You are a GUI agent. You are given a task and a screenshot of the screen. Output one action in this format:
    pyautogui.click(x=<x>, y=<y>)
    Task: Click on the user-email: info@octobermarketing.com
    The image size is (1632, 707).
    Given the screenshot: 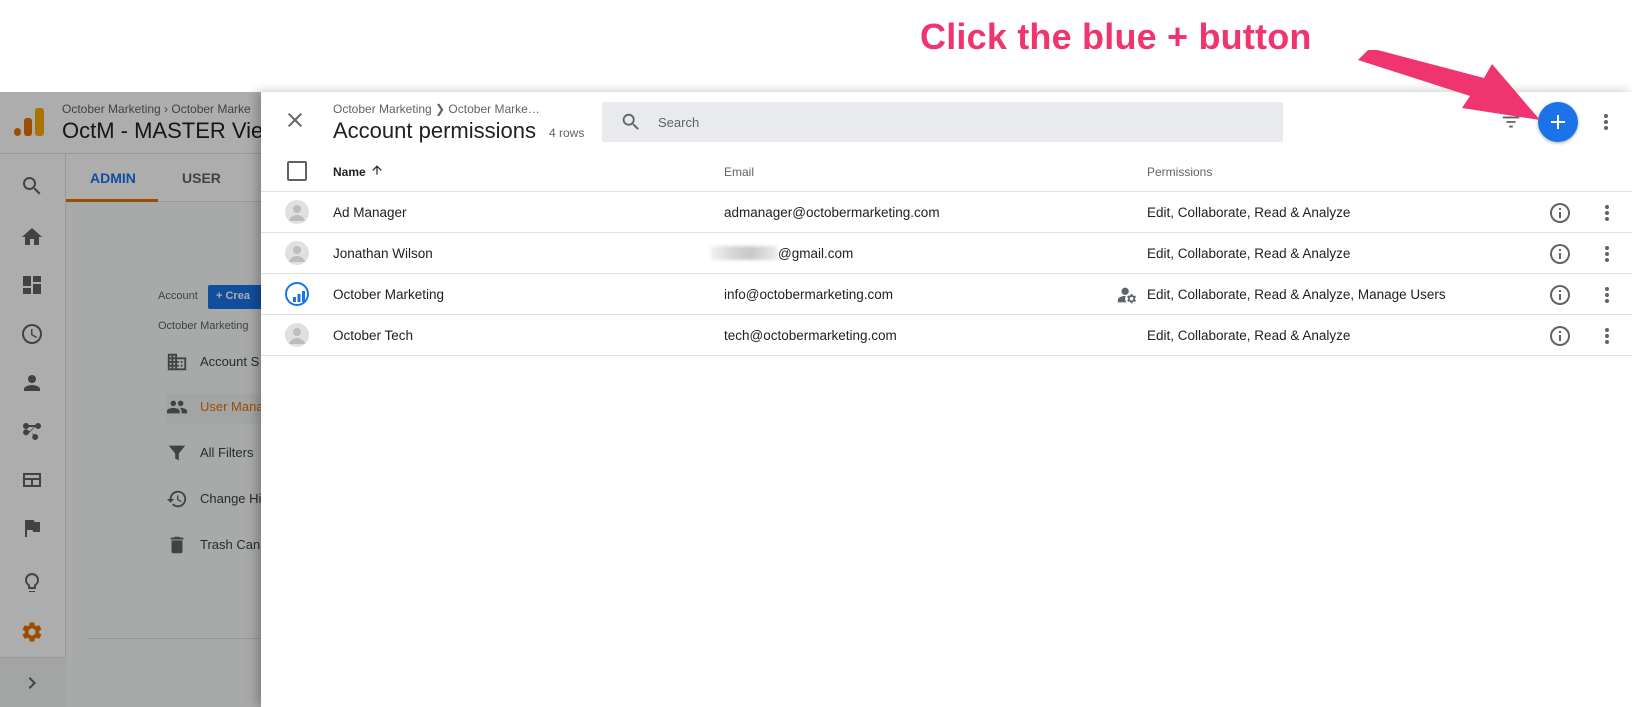 What is the action you would take?
    pyautogui.click(x=809, y=294)
    